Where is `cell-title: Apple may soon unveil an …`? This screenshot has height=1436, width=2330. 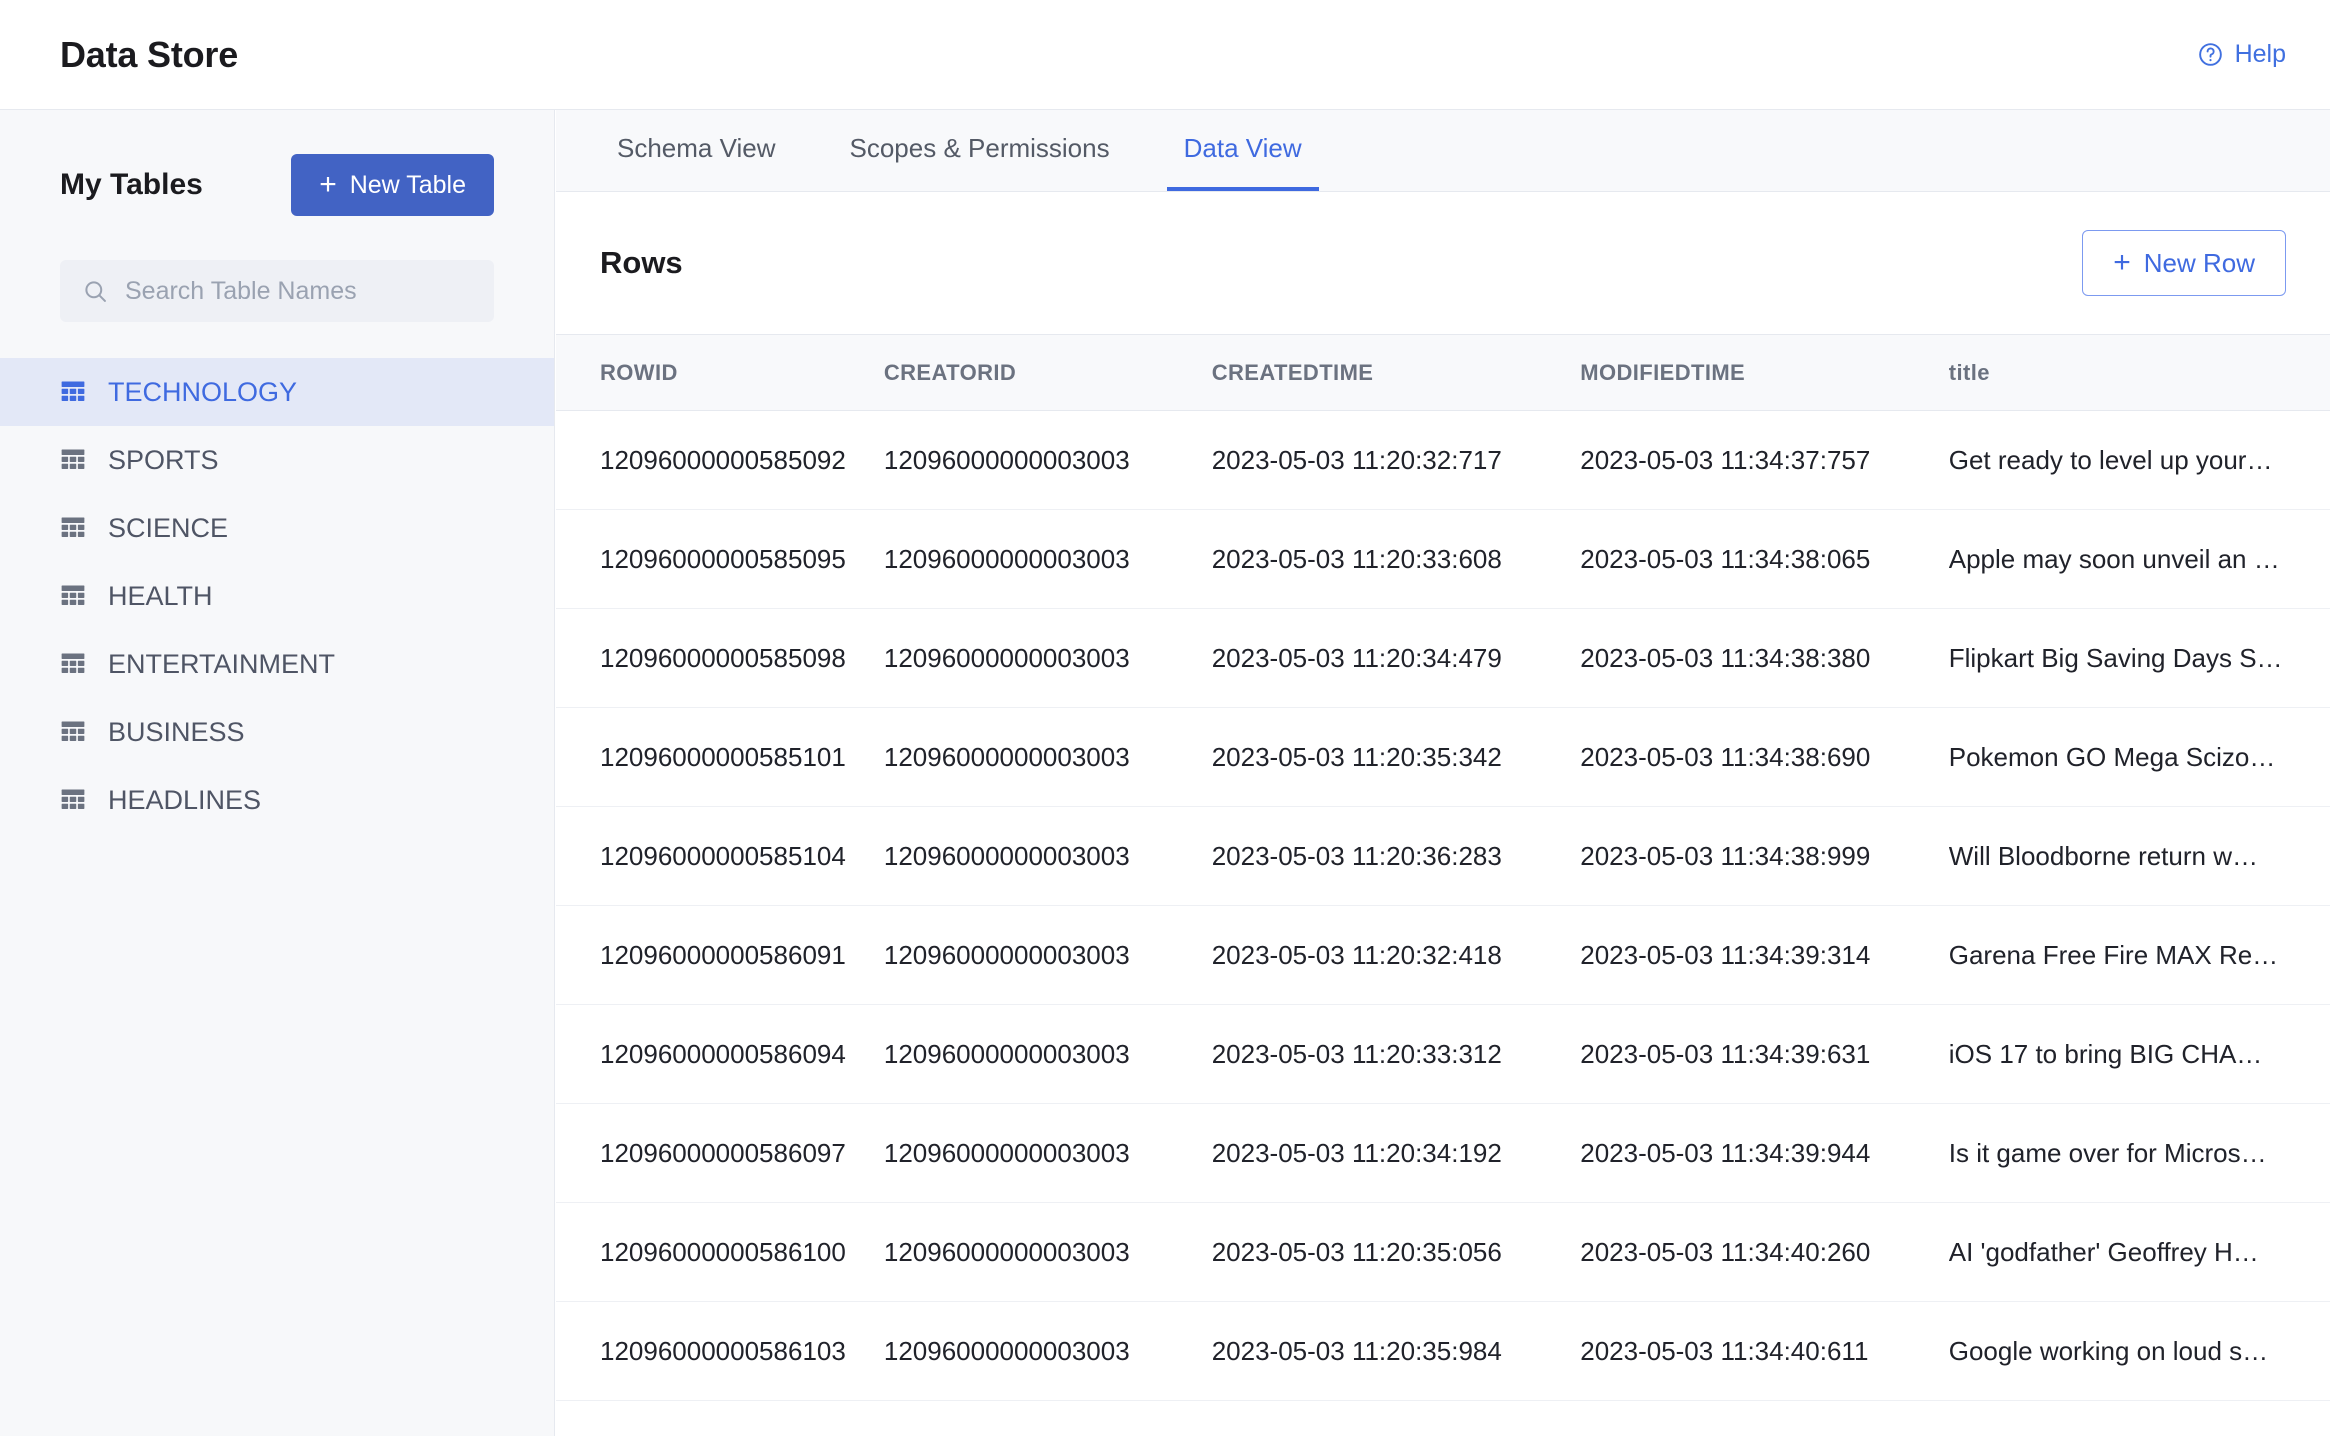
cell-title: Apple may soon unveil an … is located at coordinates (2139, 559).